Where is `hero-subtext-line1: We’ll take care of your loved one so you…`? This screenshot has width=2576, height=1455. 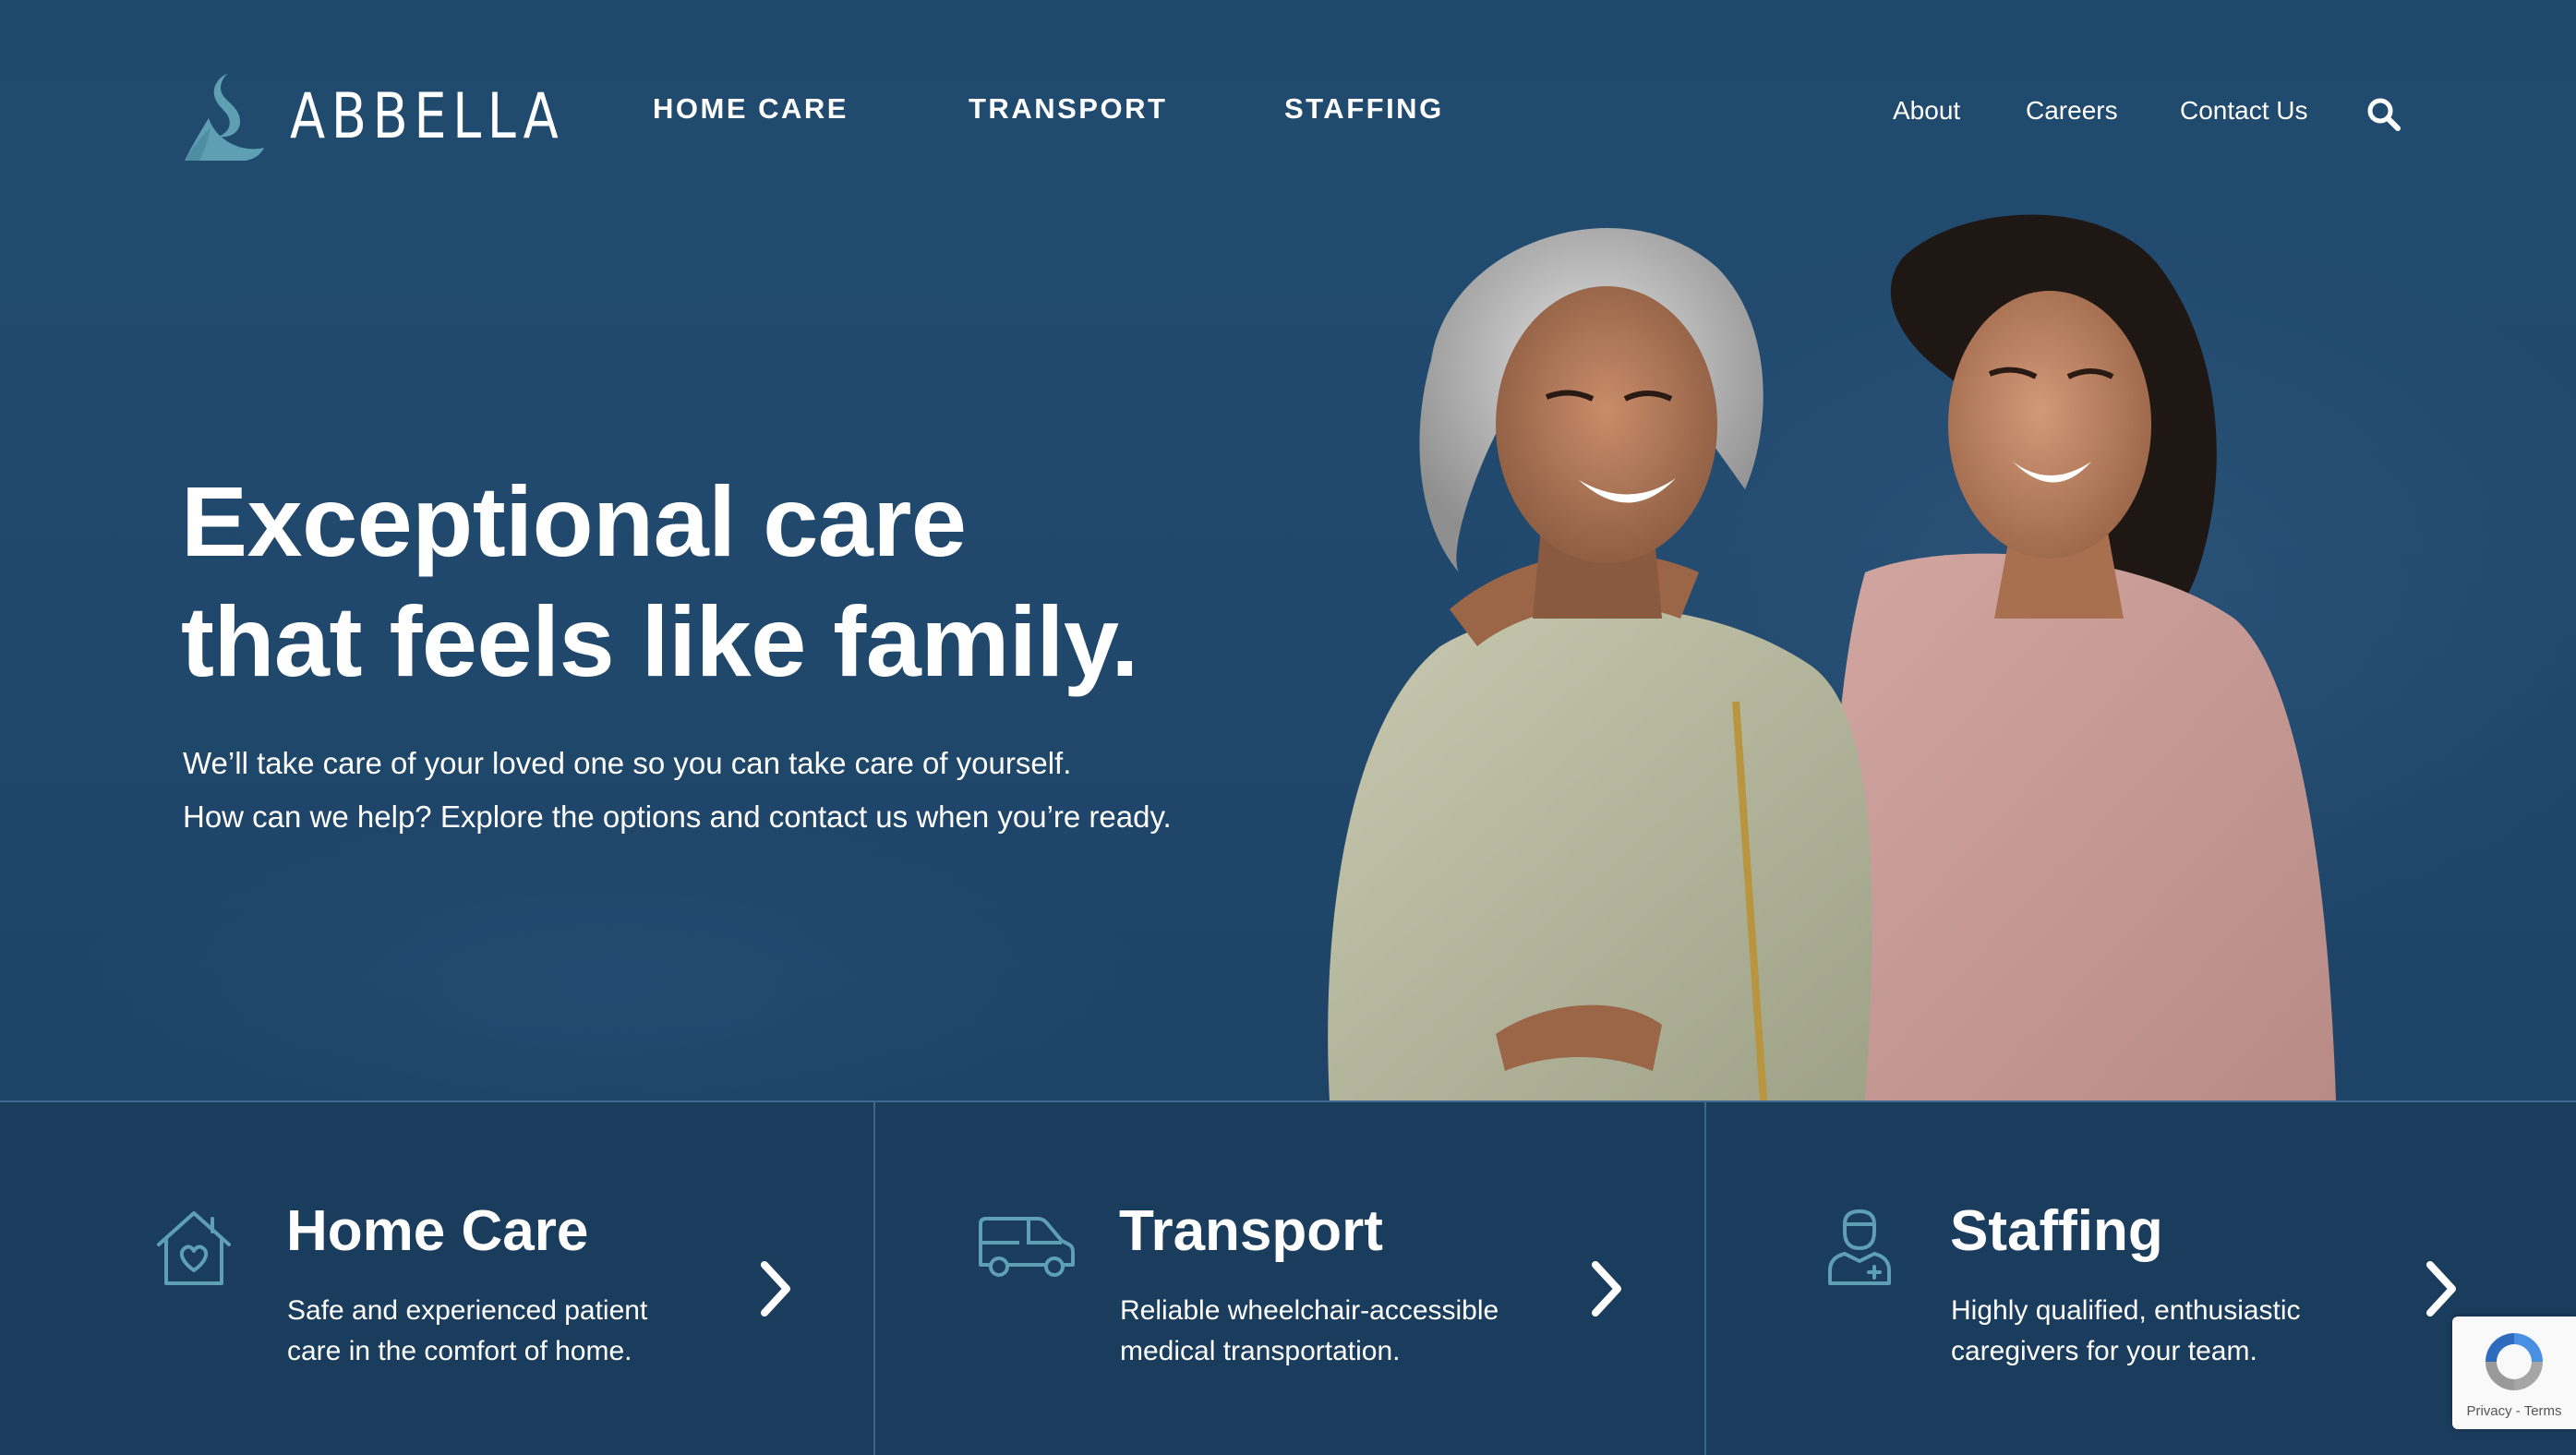 hero-subtext-line1: We’ll take care of your loved one so you… is located at coordinates (627, 763).